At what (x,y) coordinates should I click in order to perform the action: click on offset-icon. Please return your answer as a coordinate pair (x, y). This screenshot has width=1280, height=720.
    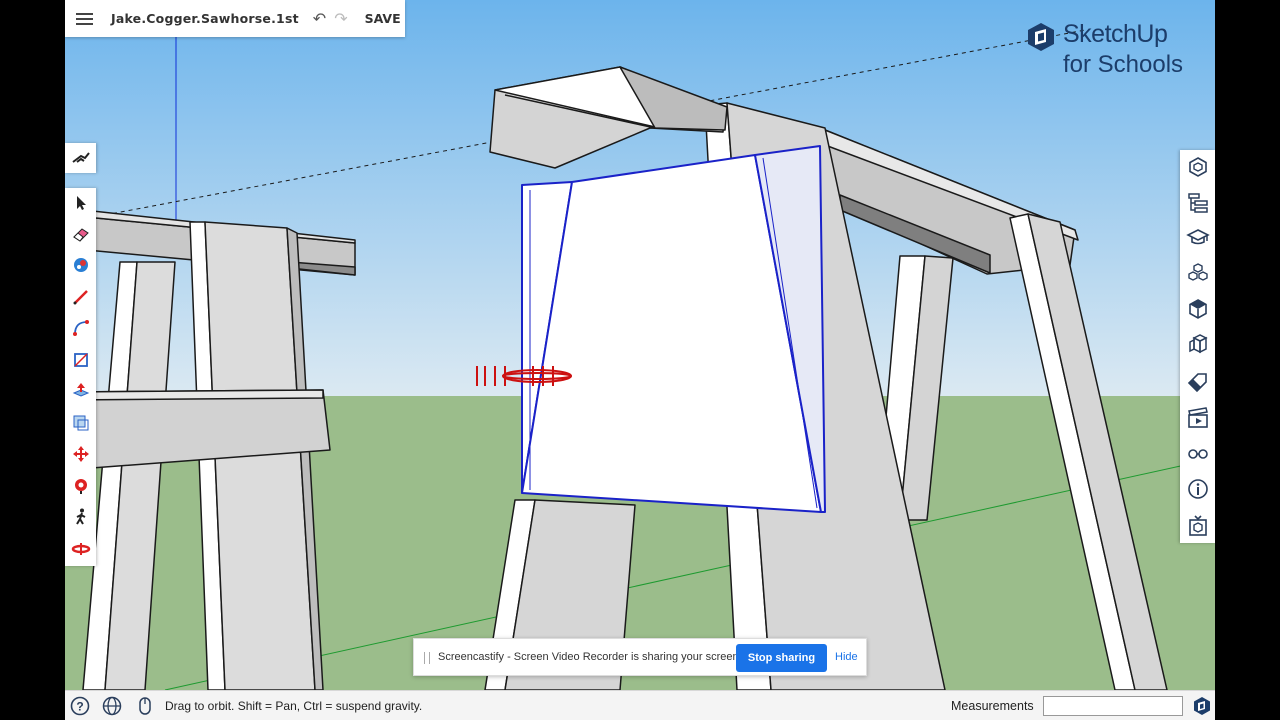
    Looking at the image, I should click on (80, 423).